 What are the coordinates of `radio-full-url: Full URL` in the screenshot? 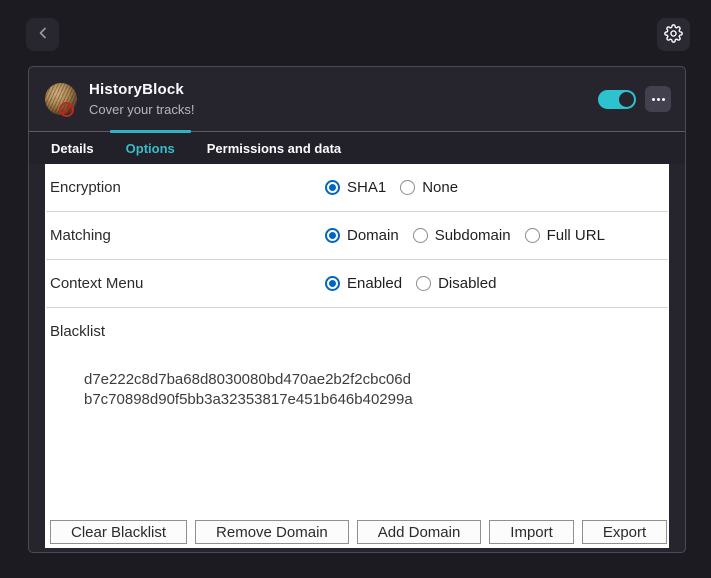 It's located at (564, 235).